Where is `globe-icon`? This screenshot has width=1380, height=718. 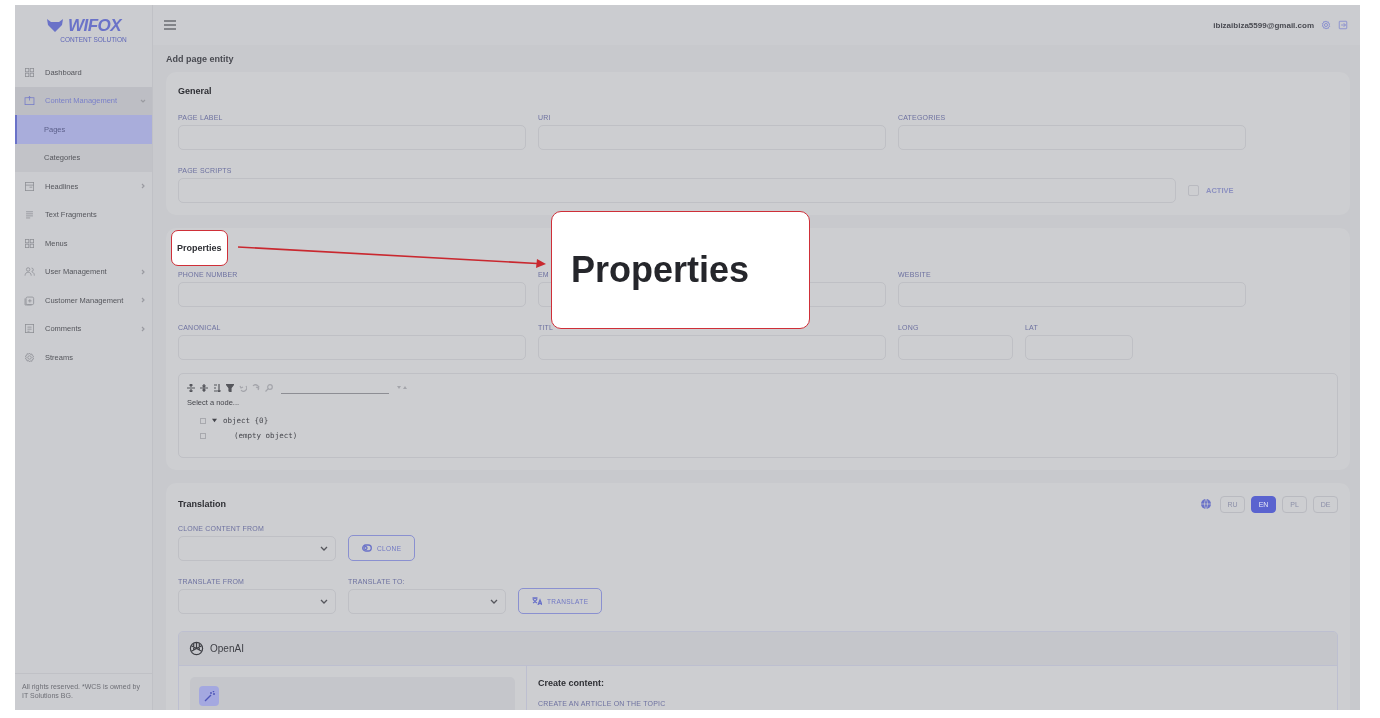
globe-icon is located at coordinates (1206, 504).